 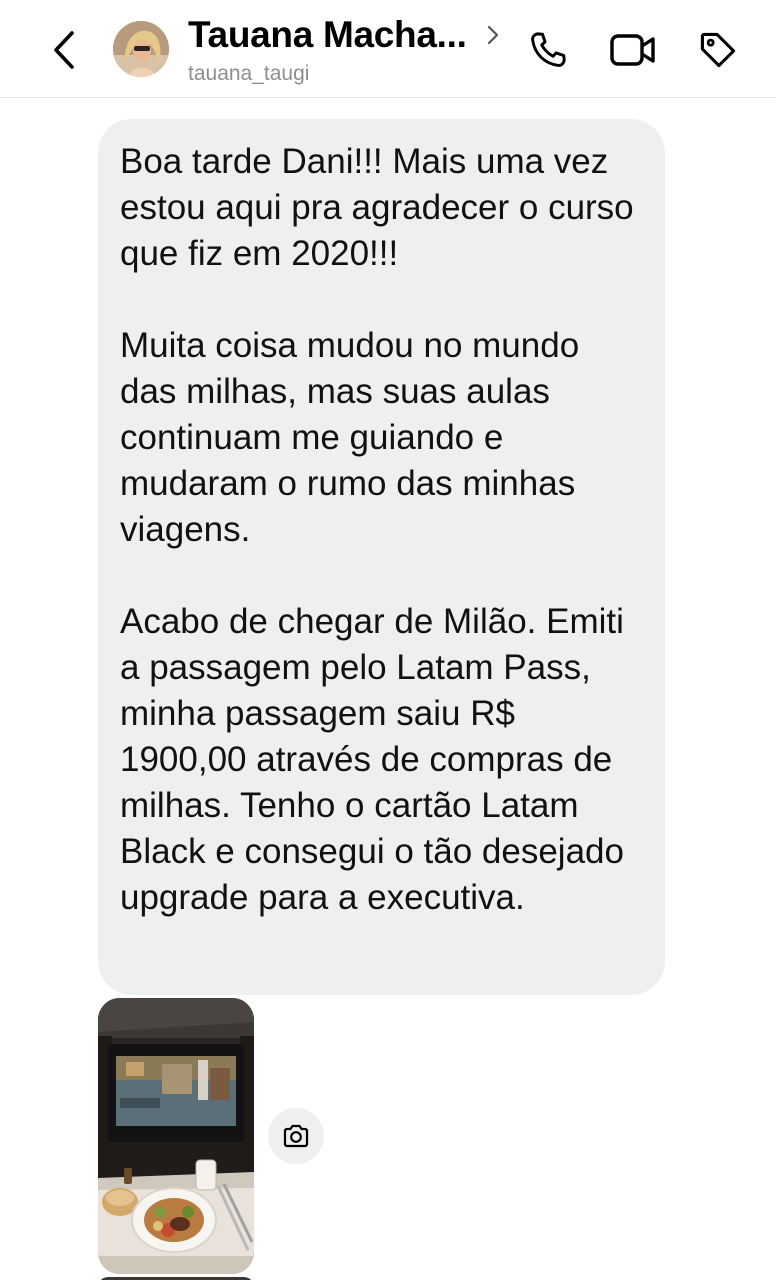 I want to click on camera-icon, so click(x=296, y=1136).